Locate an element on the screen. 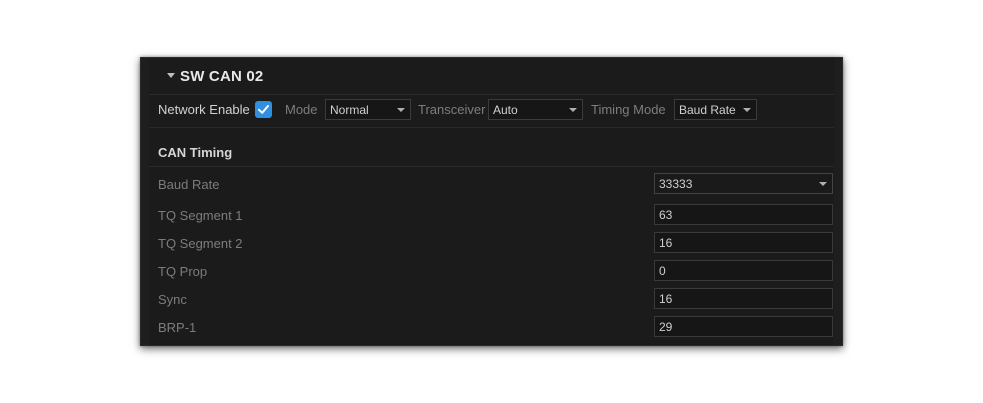 The height and width of the screenshot is (403, 983). tq-prop-value: 0 is located at coordinates (662, 271).